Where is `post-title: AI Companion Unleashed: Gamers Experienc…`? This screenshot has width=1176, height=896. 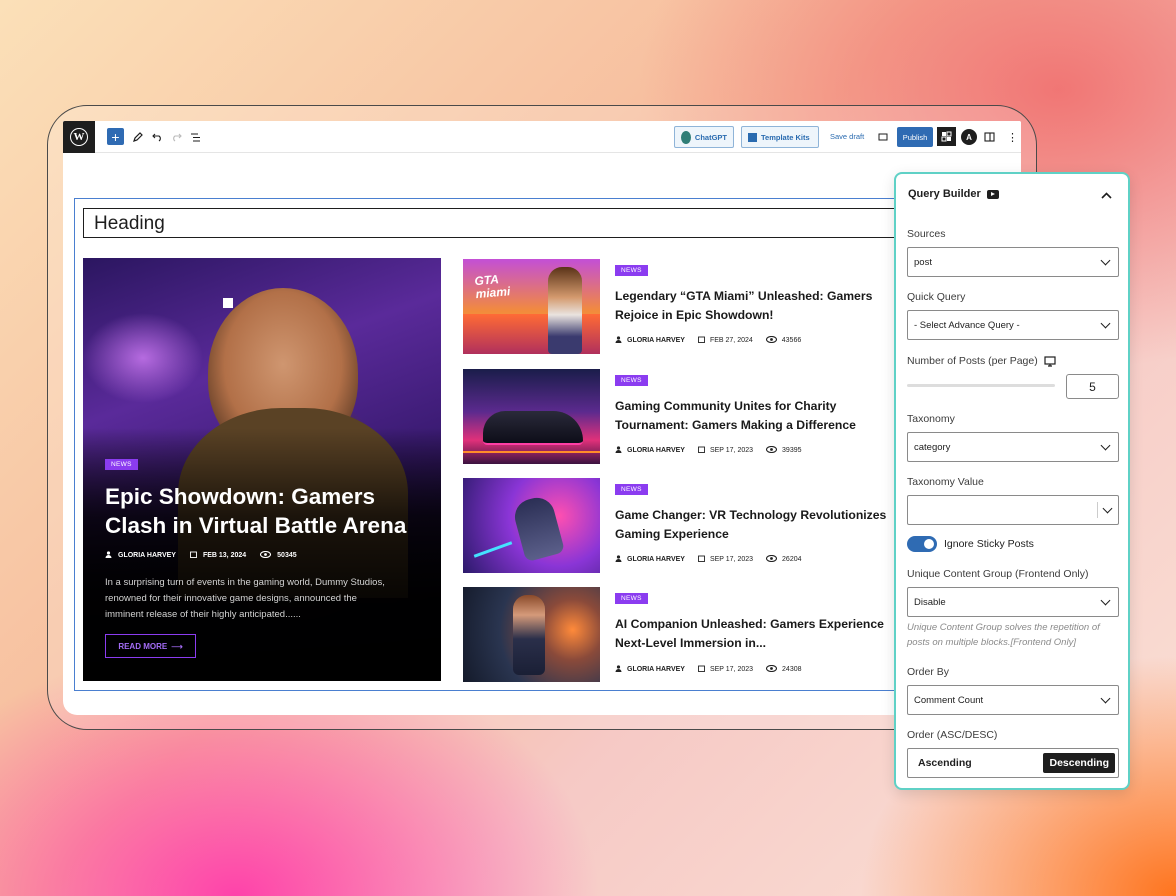 post-title: AI Companion Unleashed: Gamers Experienc… is located at coordinates (760, 633).